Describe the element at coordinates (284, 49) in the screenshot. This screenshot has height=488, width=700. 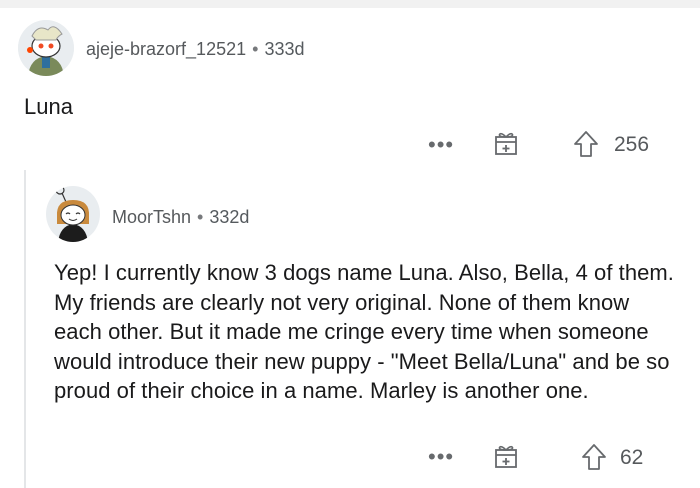
I see `comment-age: 333d` at that location.